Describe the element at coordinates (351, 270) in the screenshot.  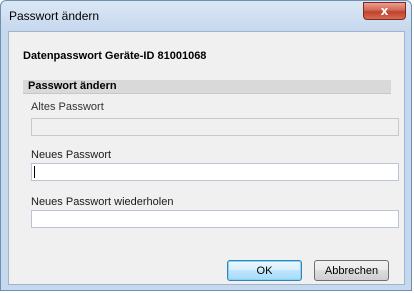
I see `cancel-button: Abbrechen` at that location.